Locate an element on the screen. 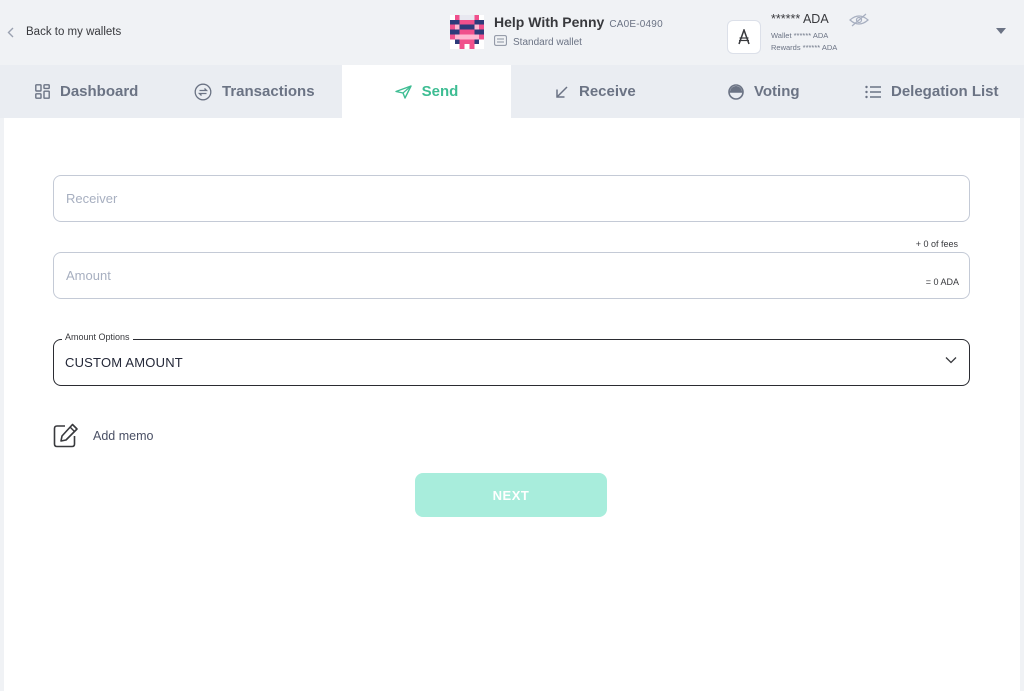  ada-symbol-icon is located at coordinates (744, 37).